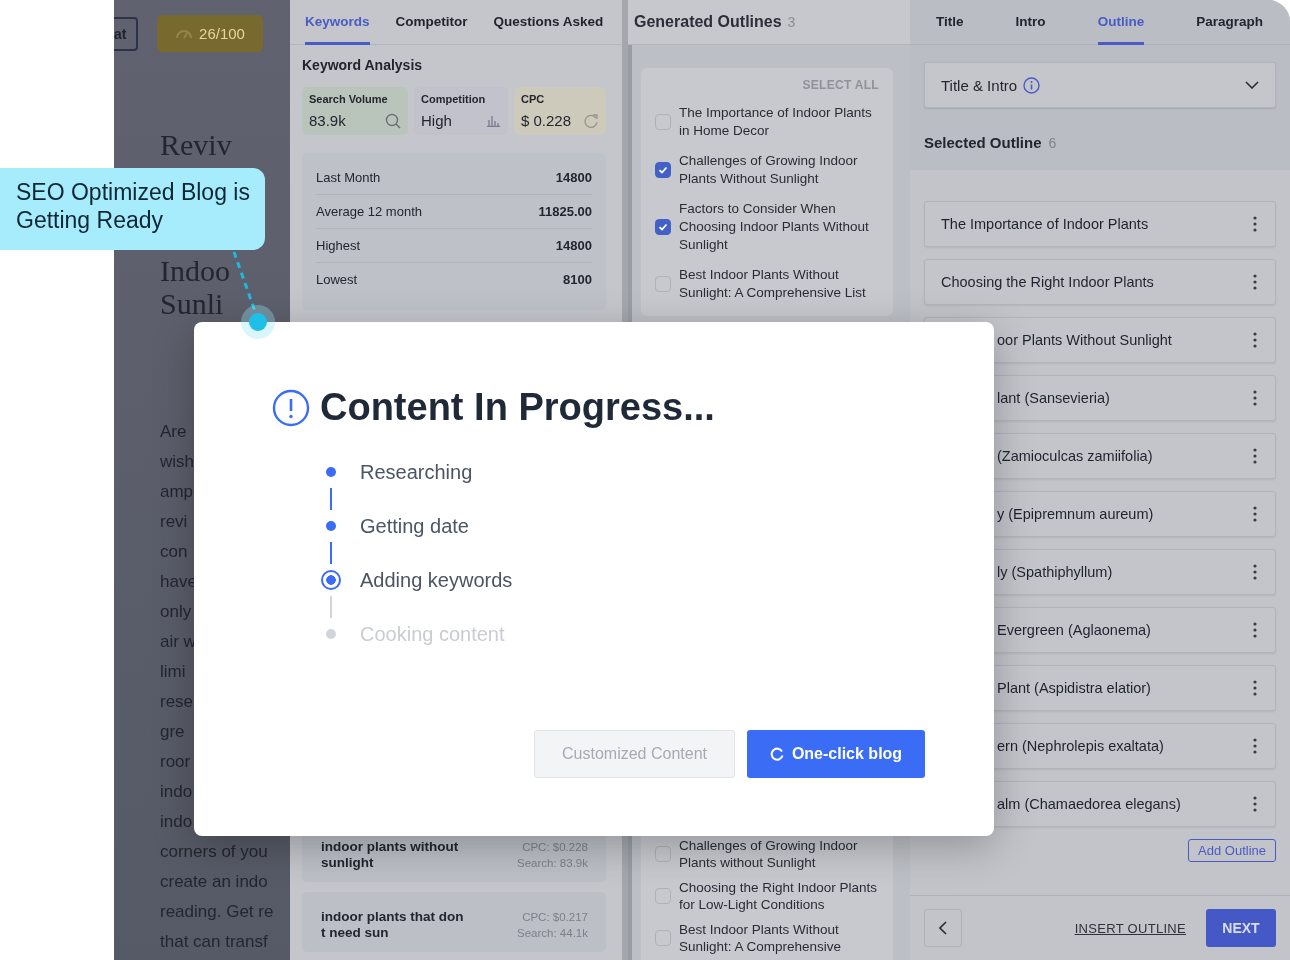  I want to click on back-button, so click(943, 928).